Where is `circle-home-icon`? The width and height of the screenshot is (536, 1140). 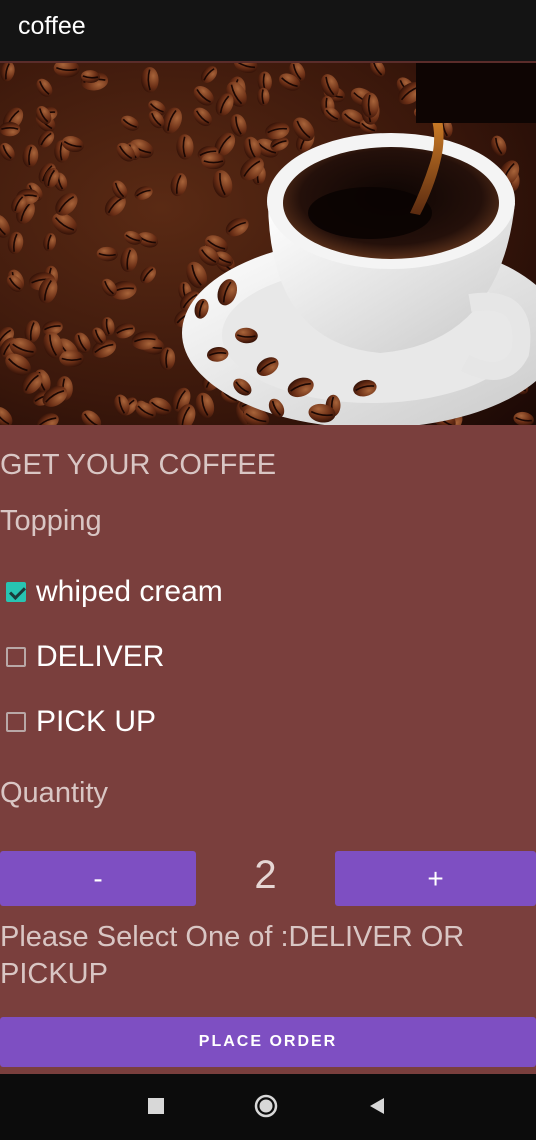
circle-home-icon is located at coordinates (266, 1106).